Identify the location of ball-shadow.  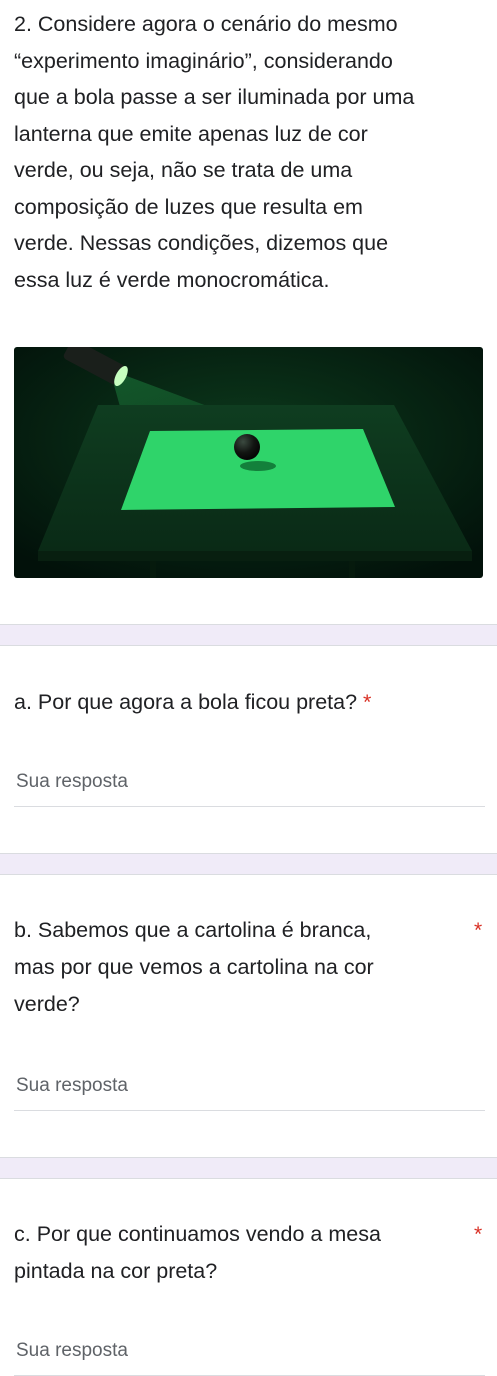
(258, 466).